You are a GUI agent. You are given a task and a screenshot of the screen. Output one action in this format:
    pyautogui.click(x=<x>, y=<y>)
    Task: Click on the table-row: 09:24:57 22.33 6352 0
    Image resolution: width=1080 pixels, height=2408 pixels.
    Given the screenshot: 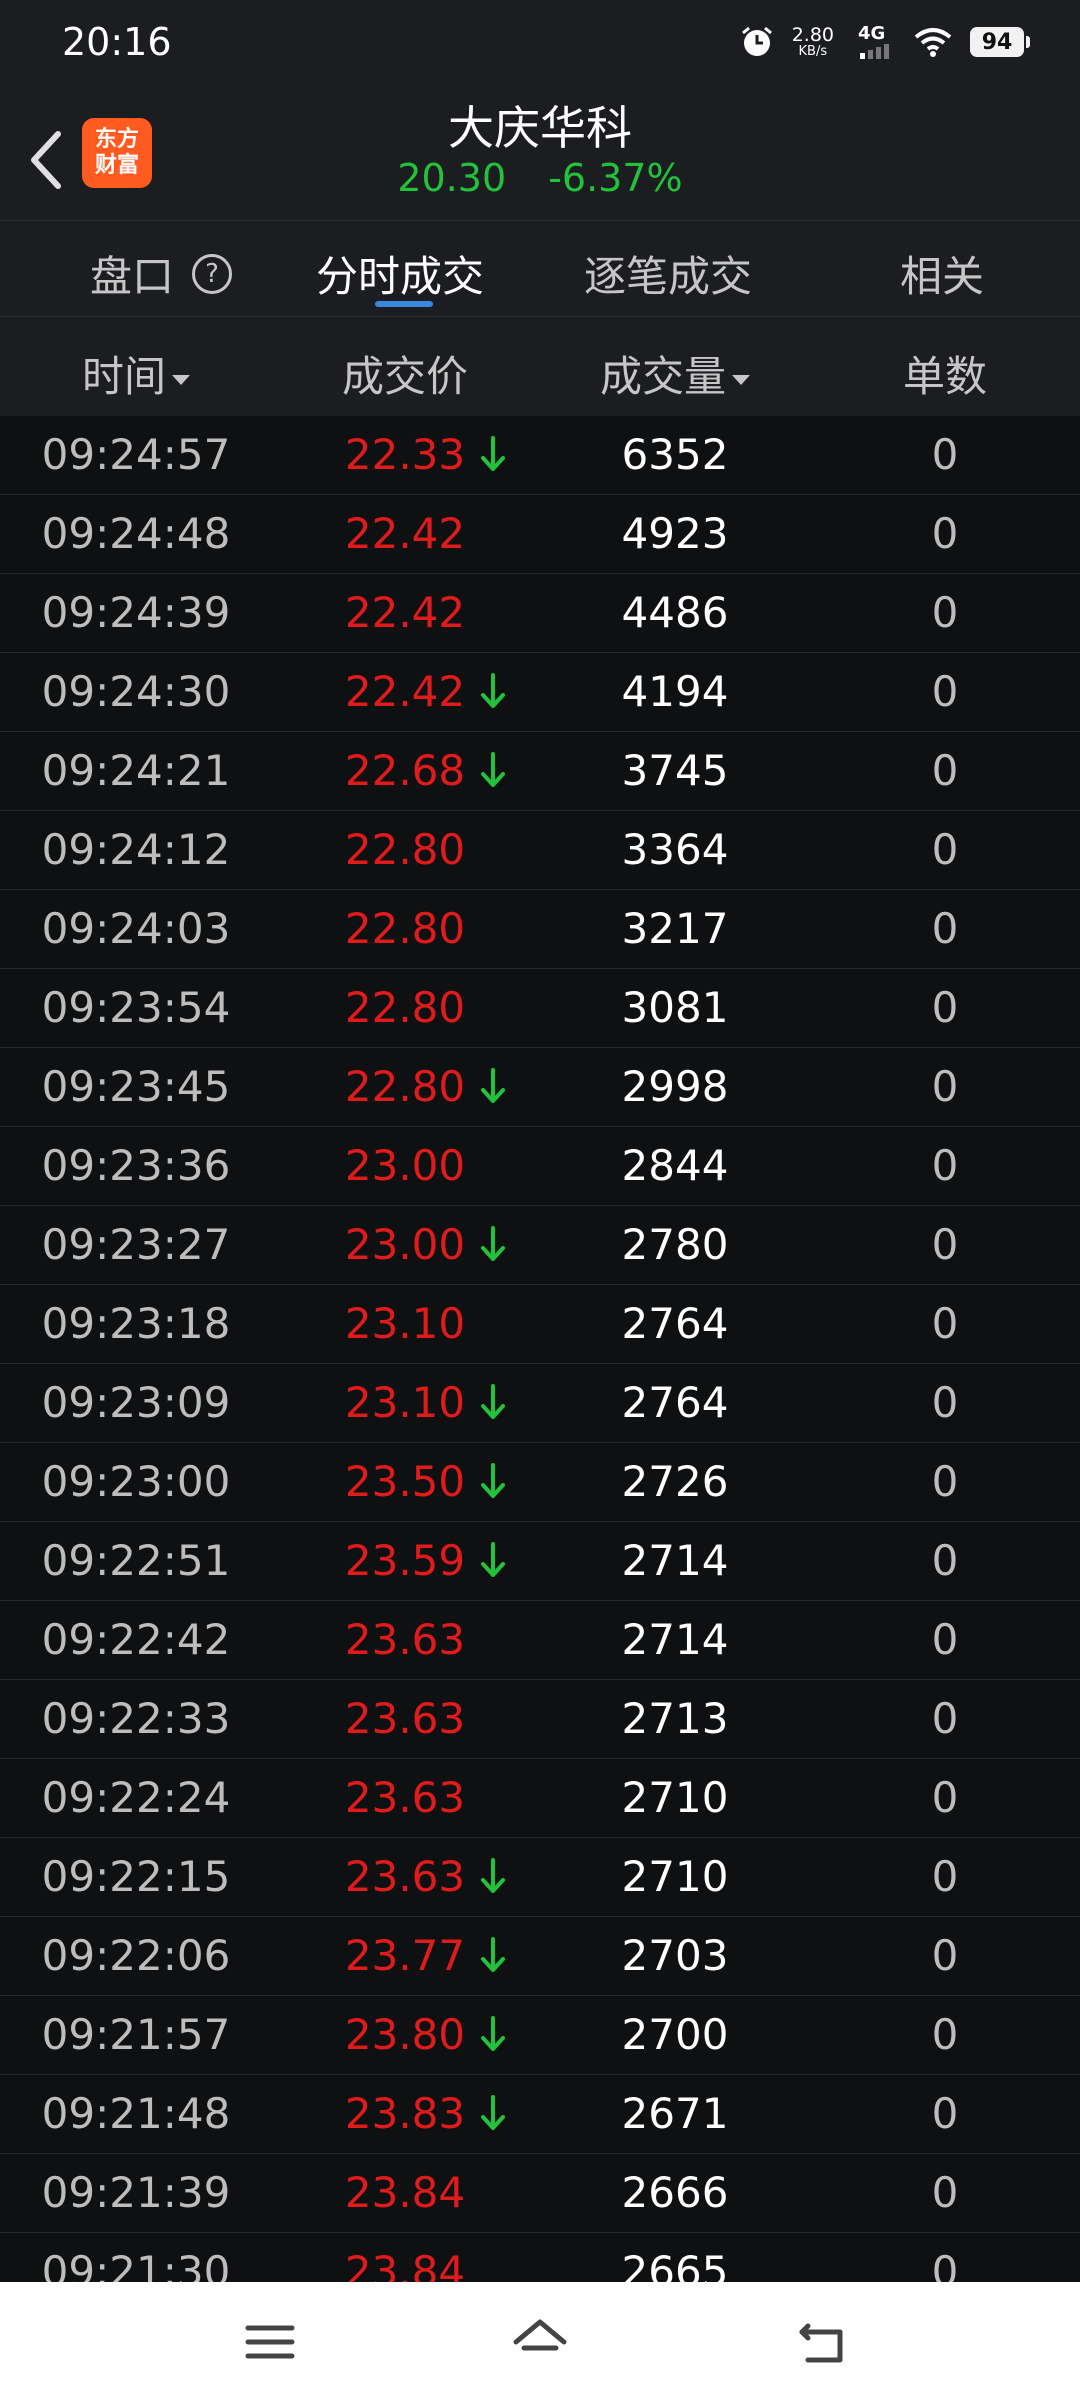 What is the action you would take?
    pyautogui.click(x=540, y=455)
    